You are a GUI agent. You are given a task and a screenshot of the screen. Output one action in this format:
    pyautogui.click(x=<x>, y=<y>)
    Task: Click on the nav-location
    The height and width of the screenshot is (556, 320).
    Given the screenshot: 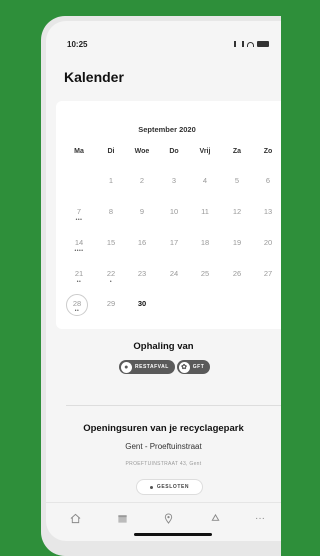 What is the action you would take?
    pyautogui.click(x=168, y=518)
    